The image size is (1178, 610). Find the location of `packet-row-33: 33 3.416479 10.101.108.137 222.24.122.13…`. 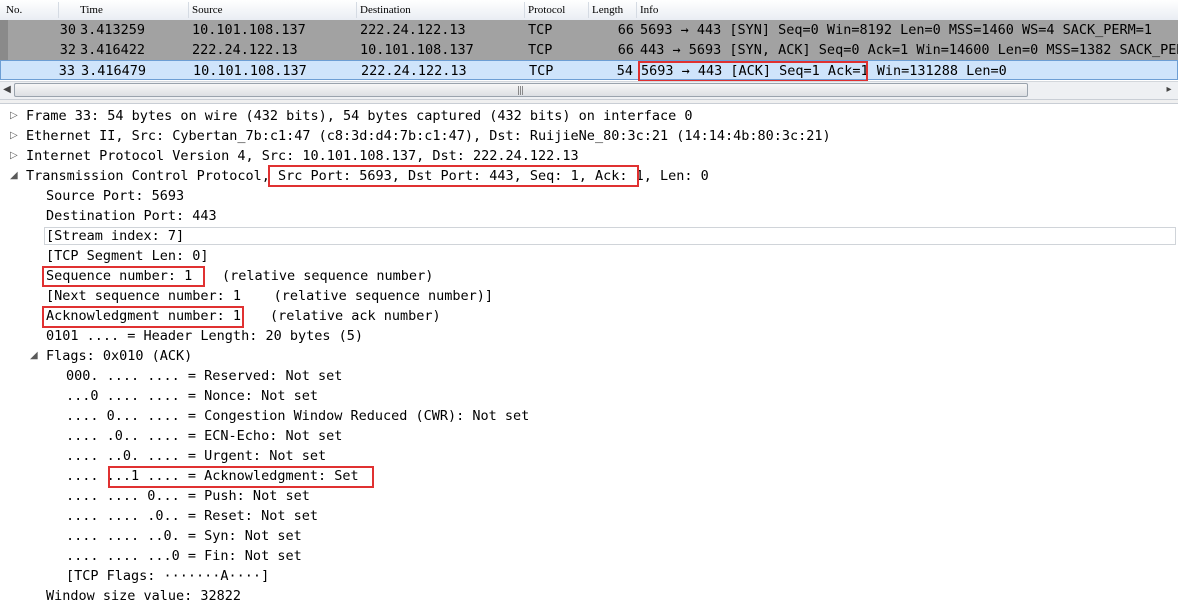

packet-row-33: 33 3.416479 10.101.108.137 222.24.122.13… is located at coordinates (589, 70).